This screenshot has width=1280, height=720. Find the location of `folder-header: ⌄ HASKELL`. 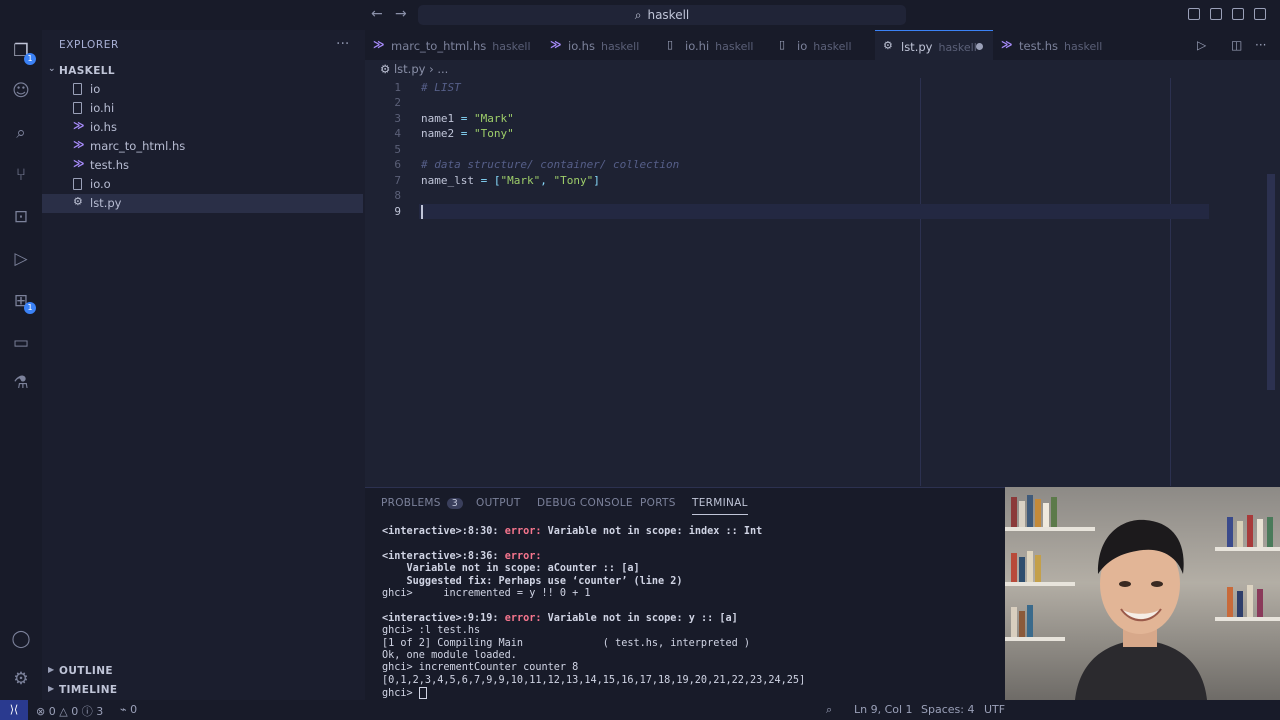

folder-header: ⌄ HASKELL is located at coordinates (203, 72).